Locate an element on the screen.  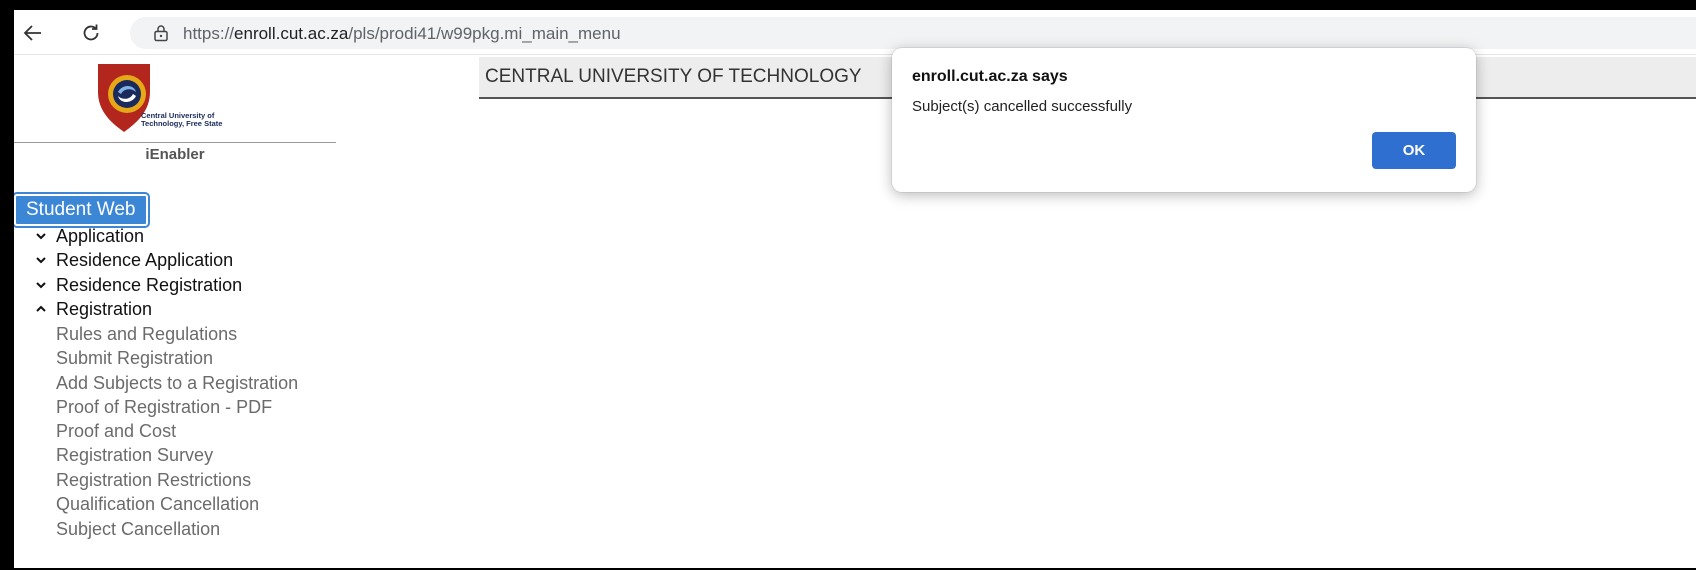
sidebar-divider is located at coordinates (175, 142).